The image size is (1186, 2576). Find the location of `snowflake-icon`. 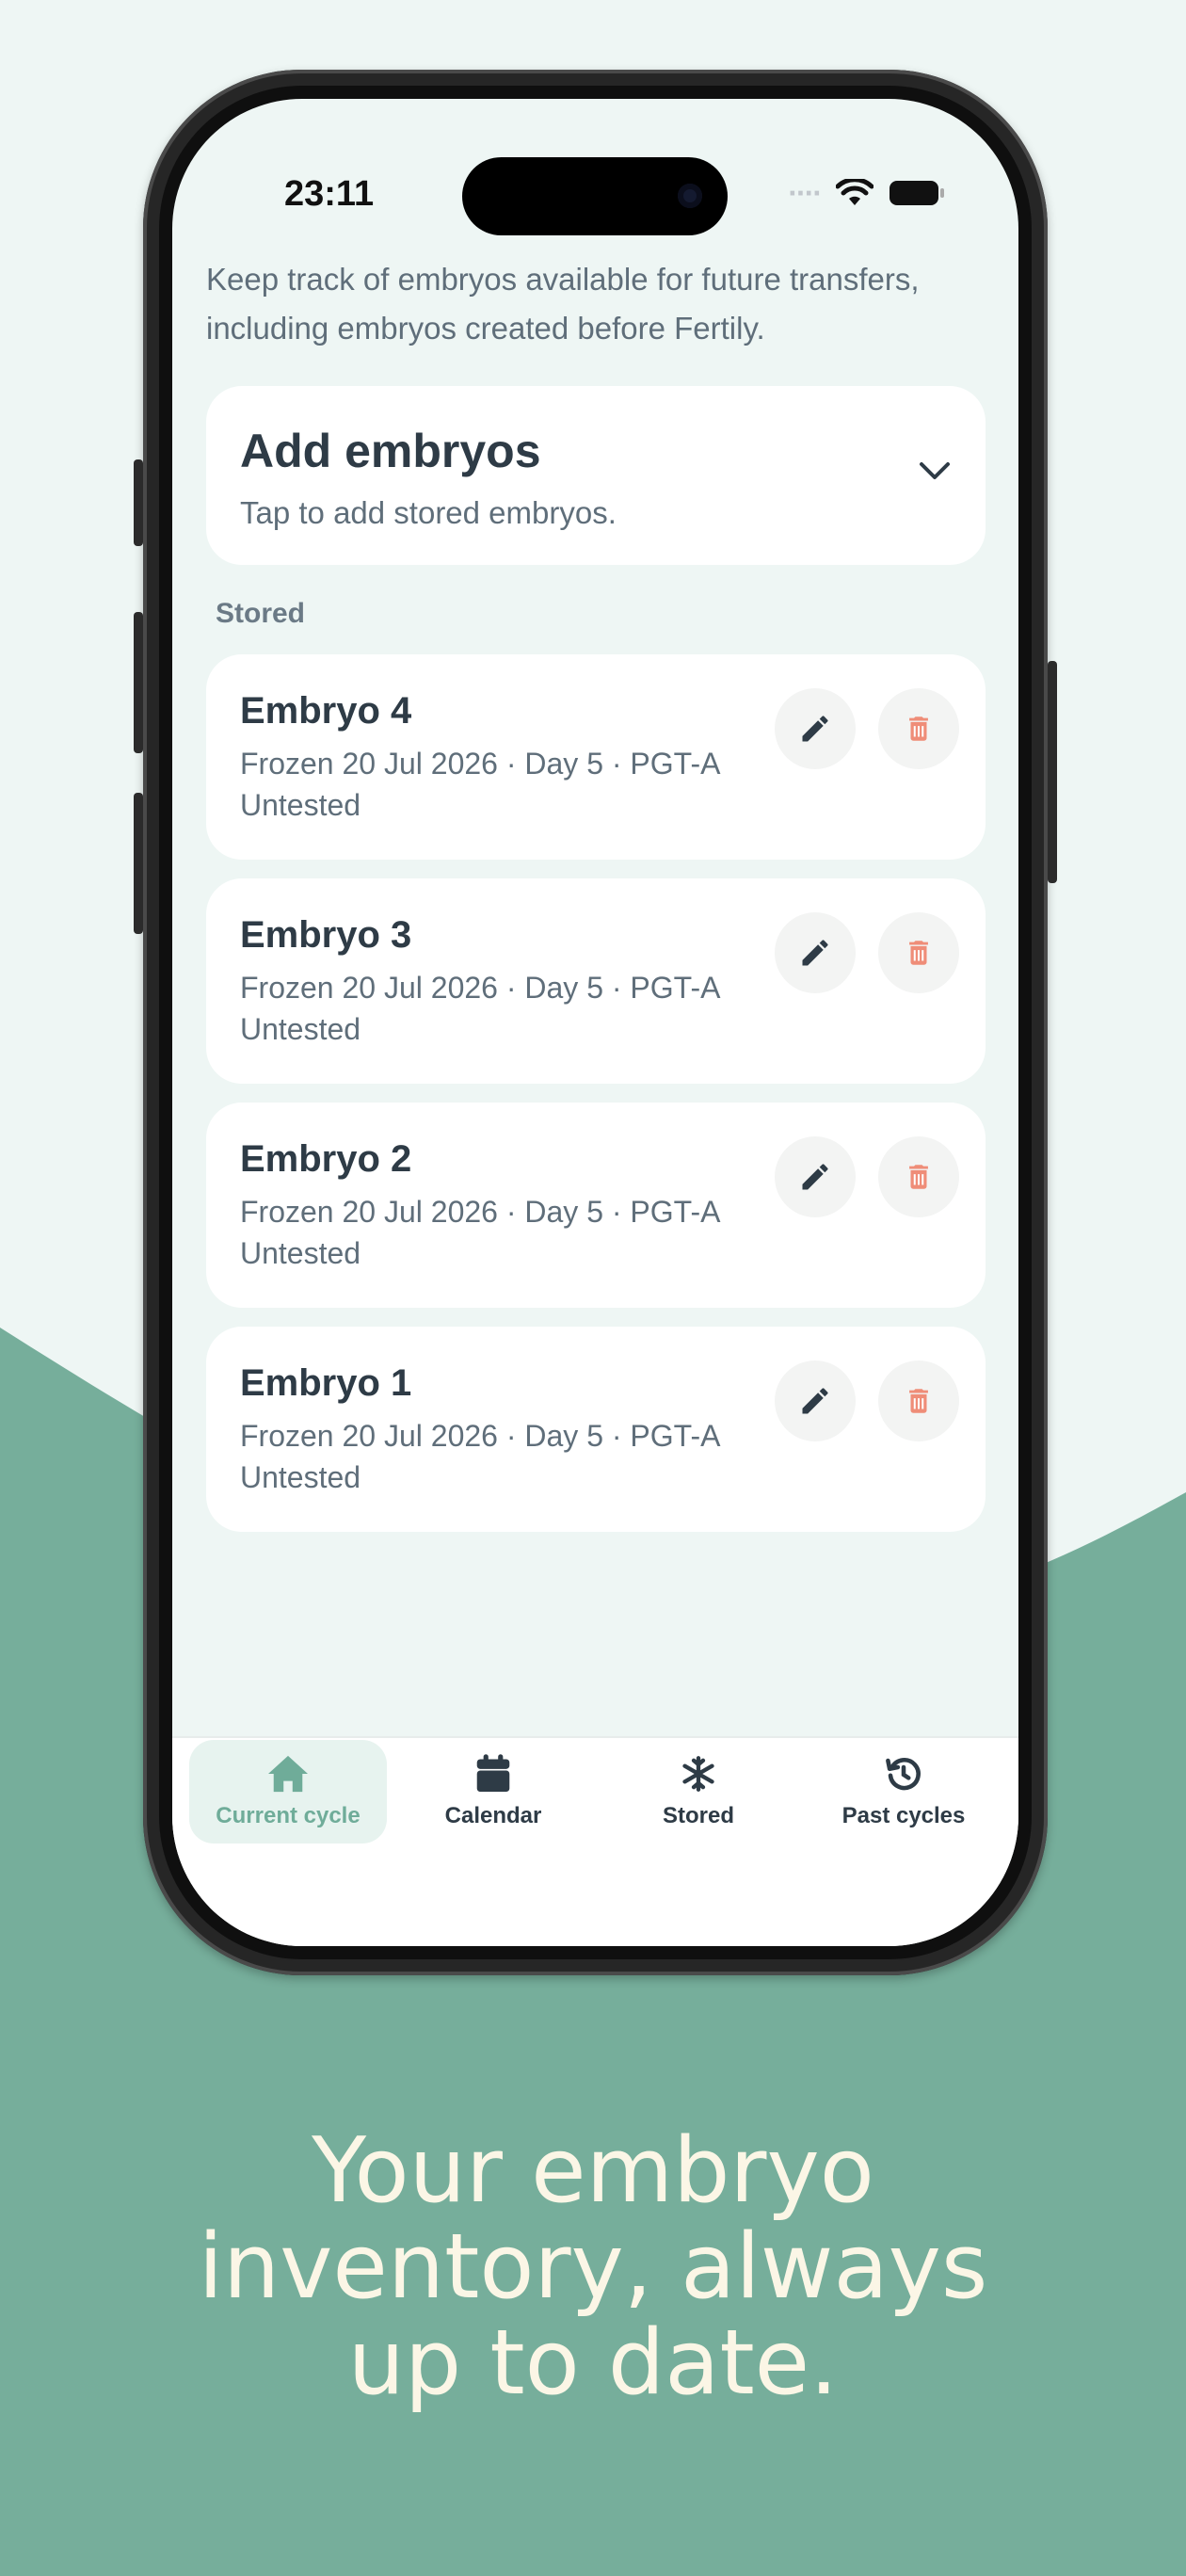

snowflake-icon is located at coordinates (698, 1774).